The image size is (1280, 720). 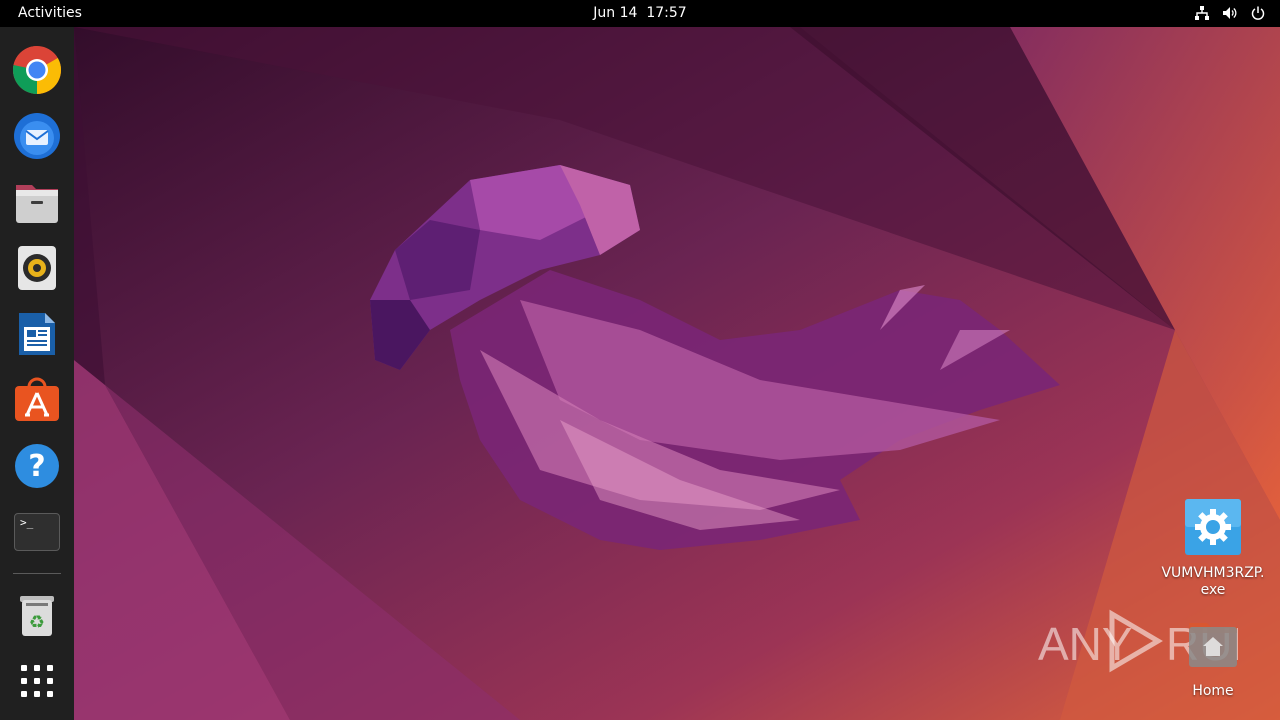 What do you see at coordinates (50, 13) in the screenshot?
I see `activities-button: Activities` at bounding box center [50, 13].